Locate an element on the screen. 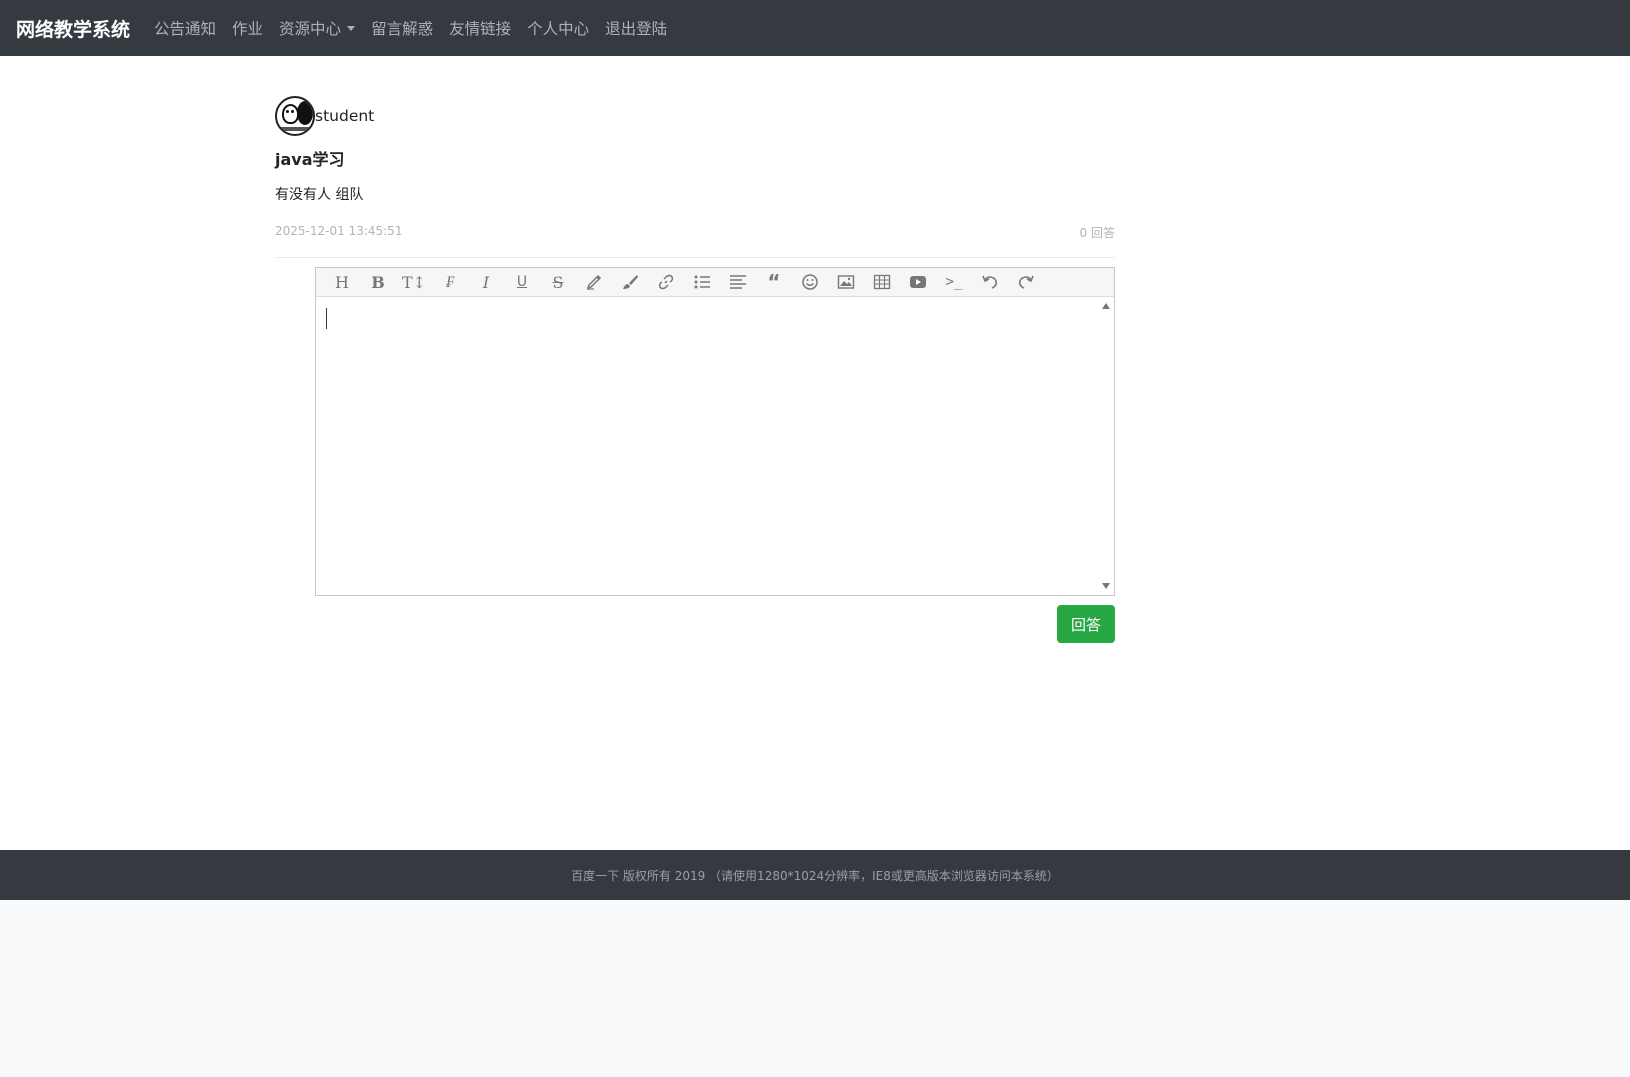 Image resolution: width=1630 pixels, height=1077 pixels. nav-item-profile: 个人中心 is located at coordinates (558, 28).